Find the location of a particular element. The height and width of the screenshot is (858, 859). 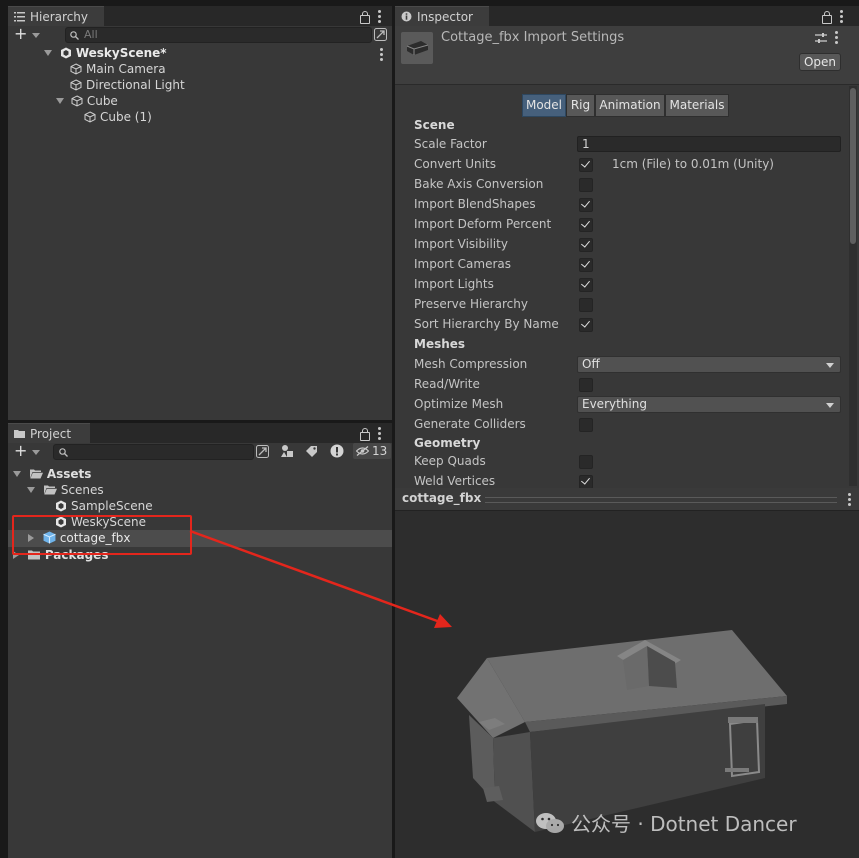

watermark: 公众号 · Dotnet Dancer is located at coordinates (666, 824).